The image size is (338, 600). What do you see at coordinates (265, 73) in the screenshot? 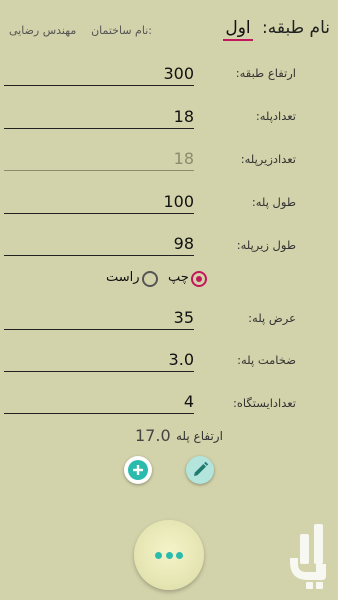
I see `floor-height-label: ارتفاع طبقه:` at bounding box center [265, 73].